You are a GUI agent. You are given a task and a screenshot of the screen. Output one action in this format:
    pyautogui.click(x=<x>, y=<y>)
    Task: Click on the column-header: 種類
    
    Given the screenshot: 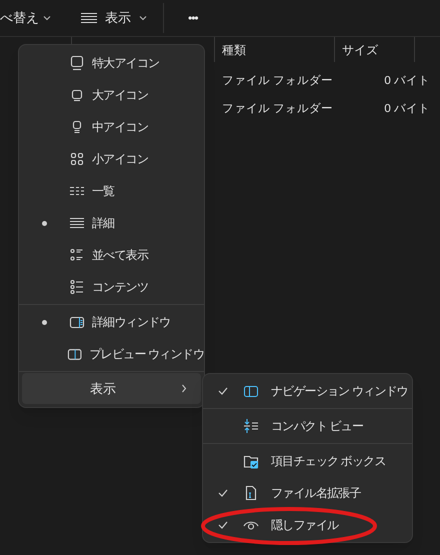 What is the action you would take?
    pyautogui.click(x=275, y=49)
    